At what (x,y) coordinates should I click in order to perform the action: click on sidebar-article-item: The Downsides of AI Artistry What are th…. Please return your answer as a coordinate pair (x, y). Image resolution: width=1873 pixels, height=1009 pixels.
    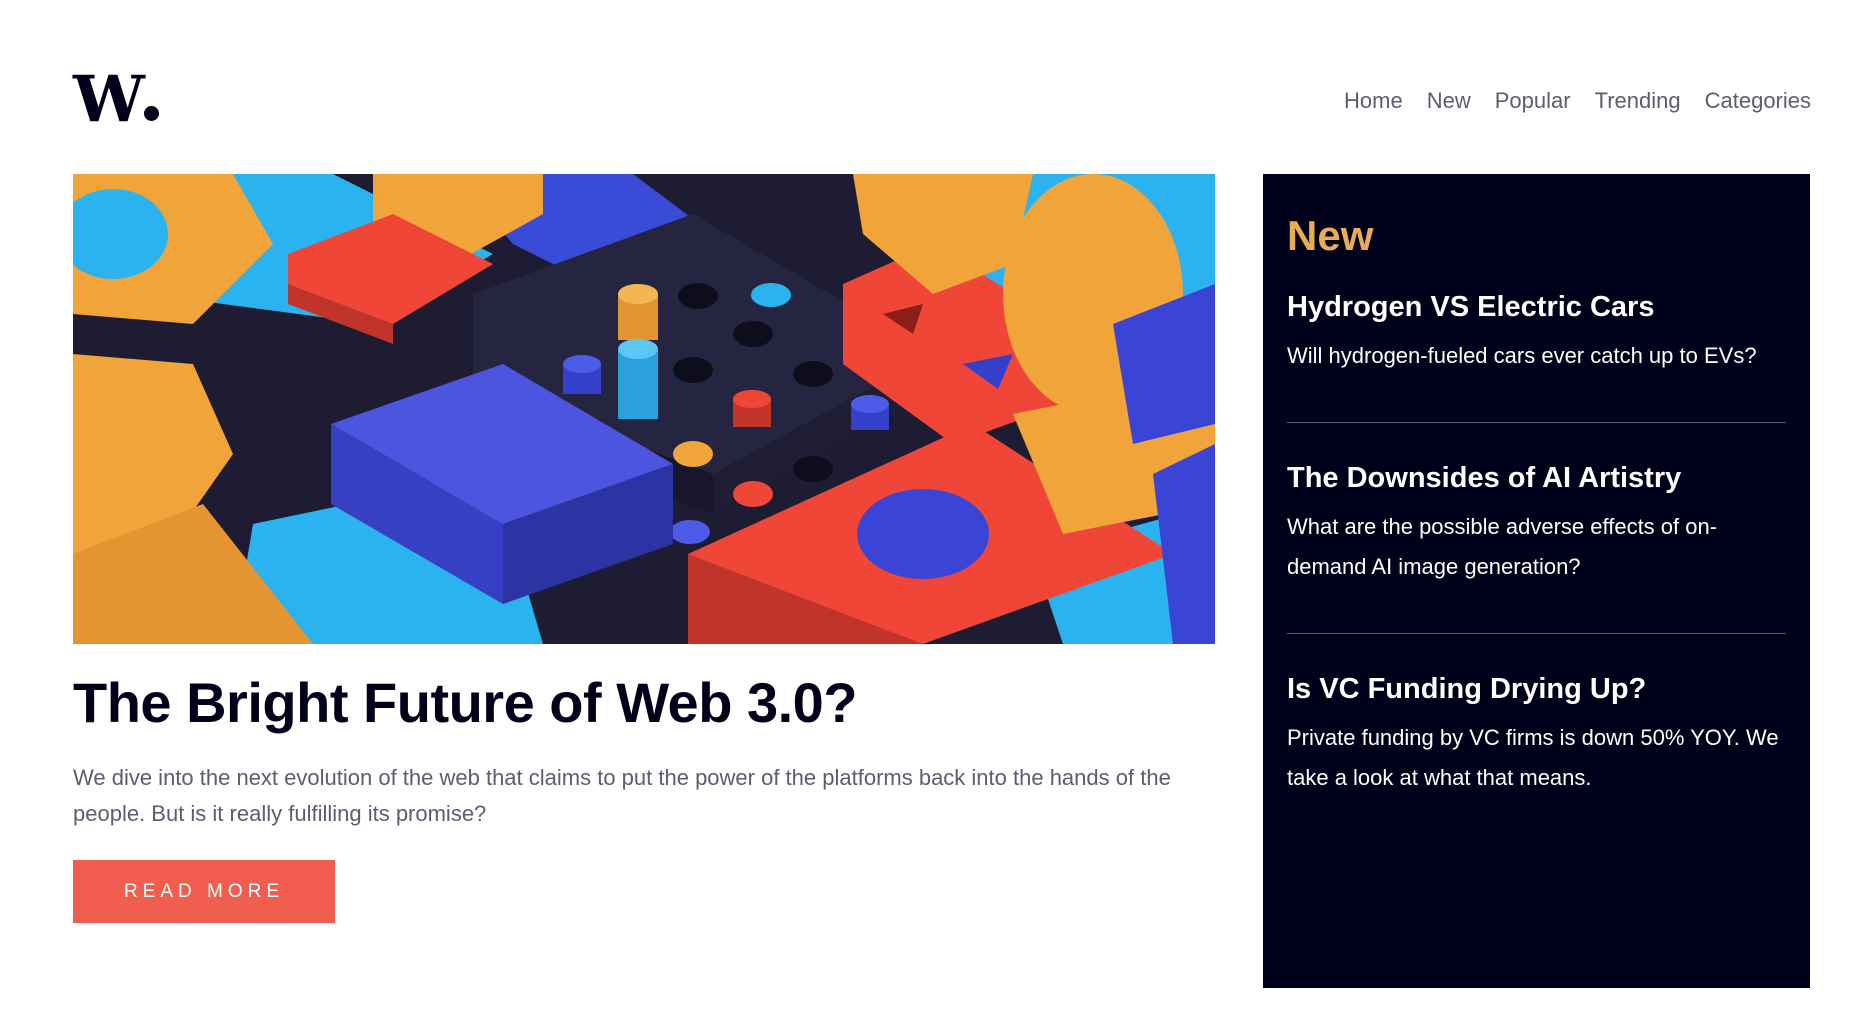
    Looking at the image, I should click on (1536, 523).